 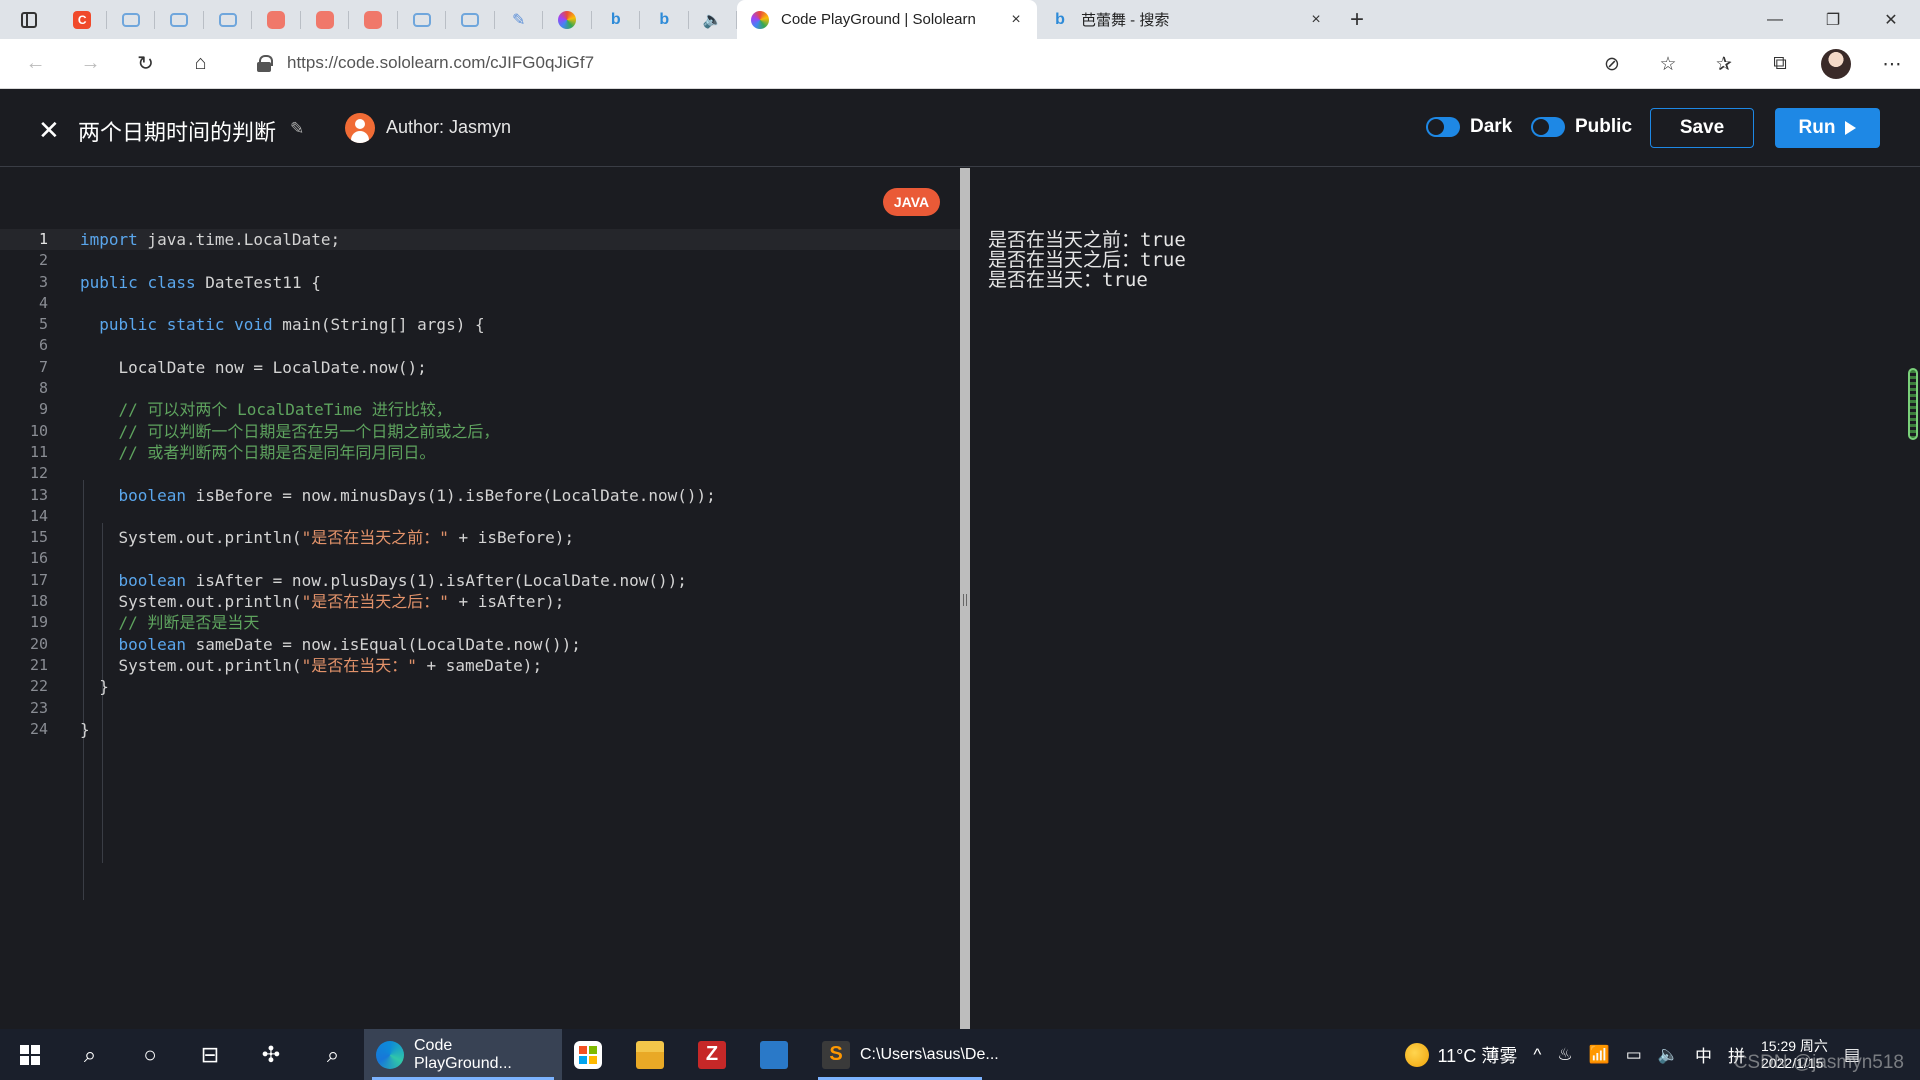 I want to click on code-text: // 判断是否是当天, so click(x=170, y=622).